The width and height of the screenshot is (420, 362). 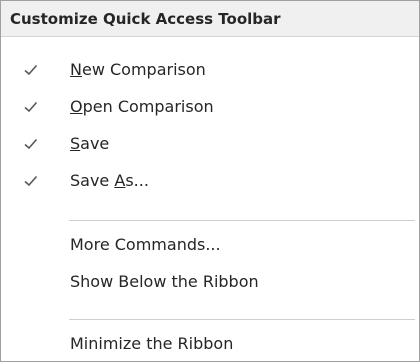 I want to click on menu-header: Customize Quick Access Toolbar, so click(x=210, y=19).